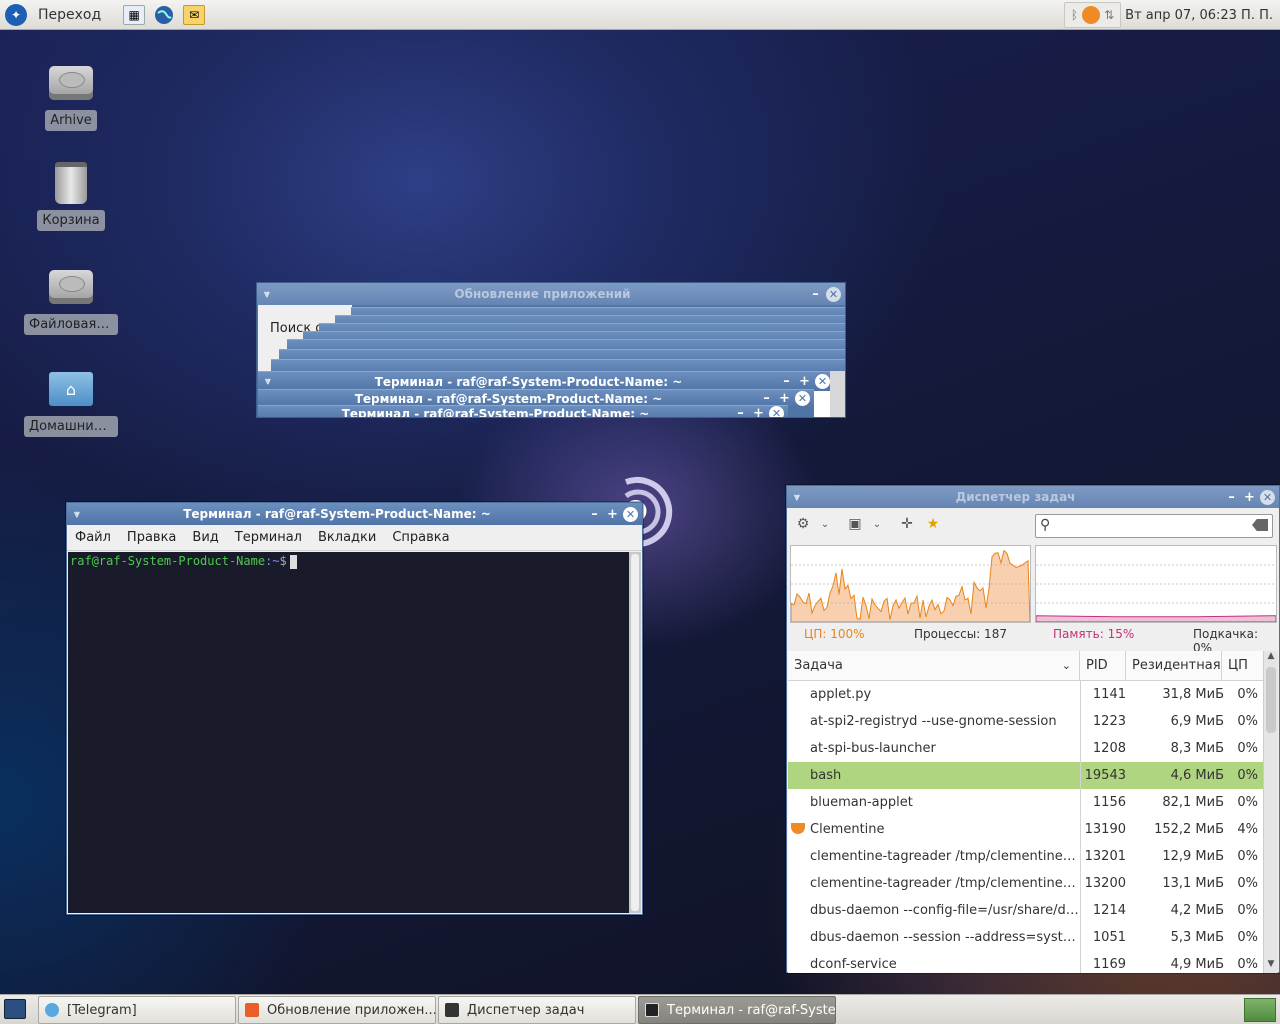 This screenshot has height=1024, width=1280. Describe the element at coordinates (1094, 634) in the screenshot. I see `memory-usage-label: Память: 15%` at that location.